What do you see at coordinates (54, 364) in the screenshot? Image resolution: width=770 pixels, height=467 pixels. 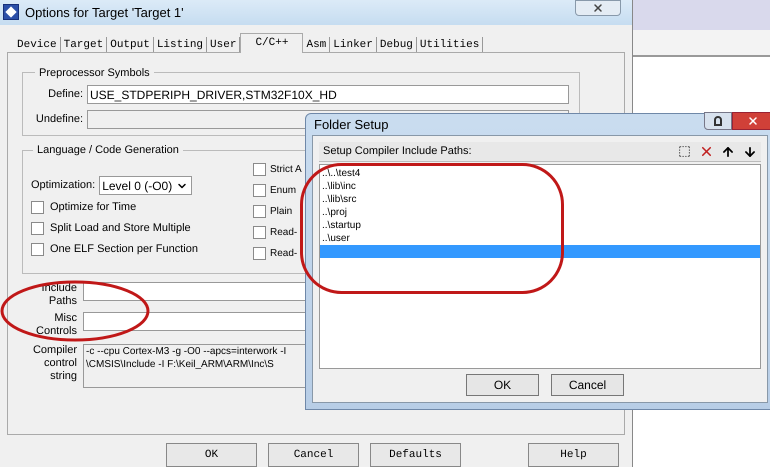 I see `field-label: Compiler control string` at bounding box center [54, 364].